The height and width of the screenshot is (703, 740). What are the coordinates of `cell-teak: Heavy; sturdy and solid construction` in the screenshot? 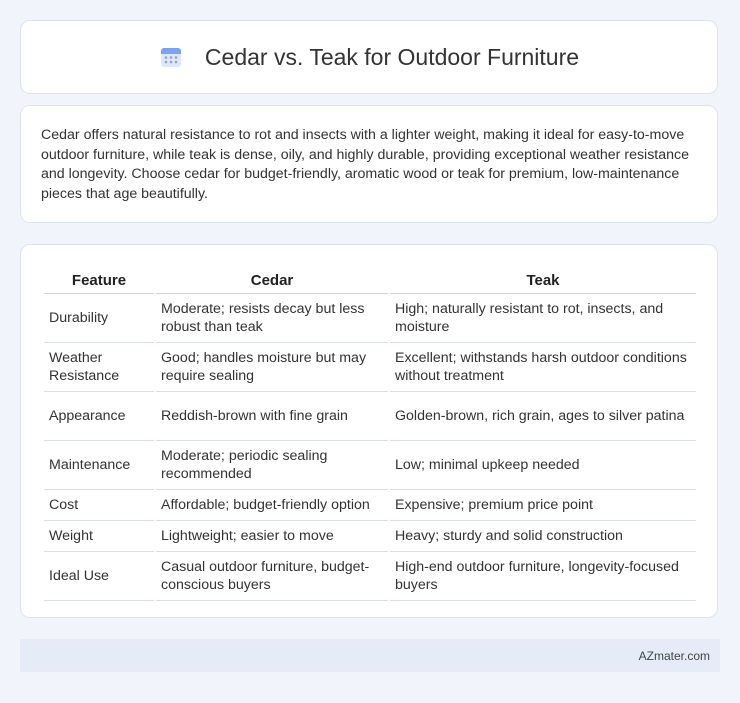 It's located at (543, 536).